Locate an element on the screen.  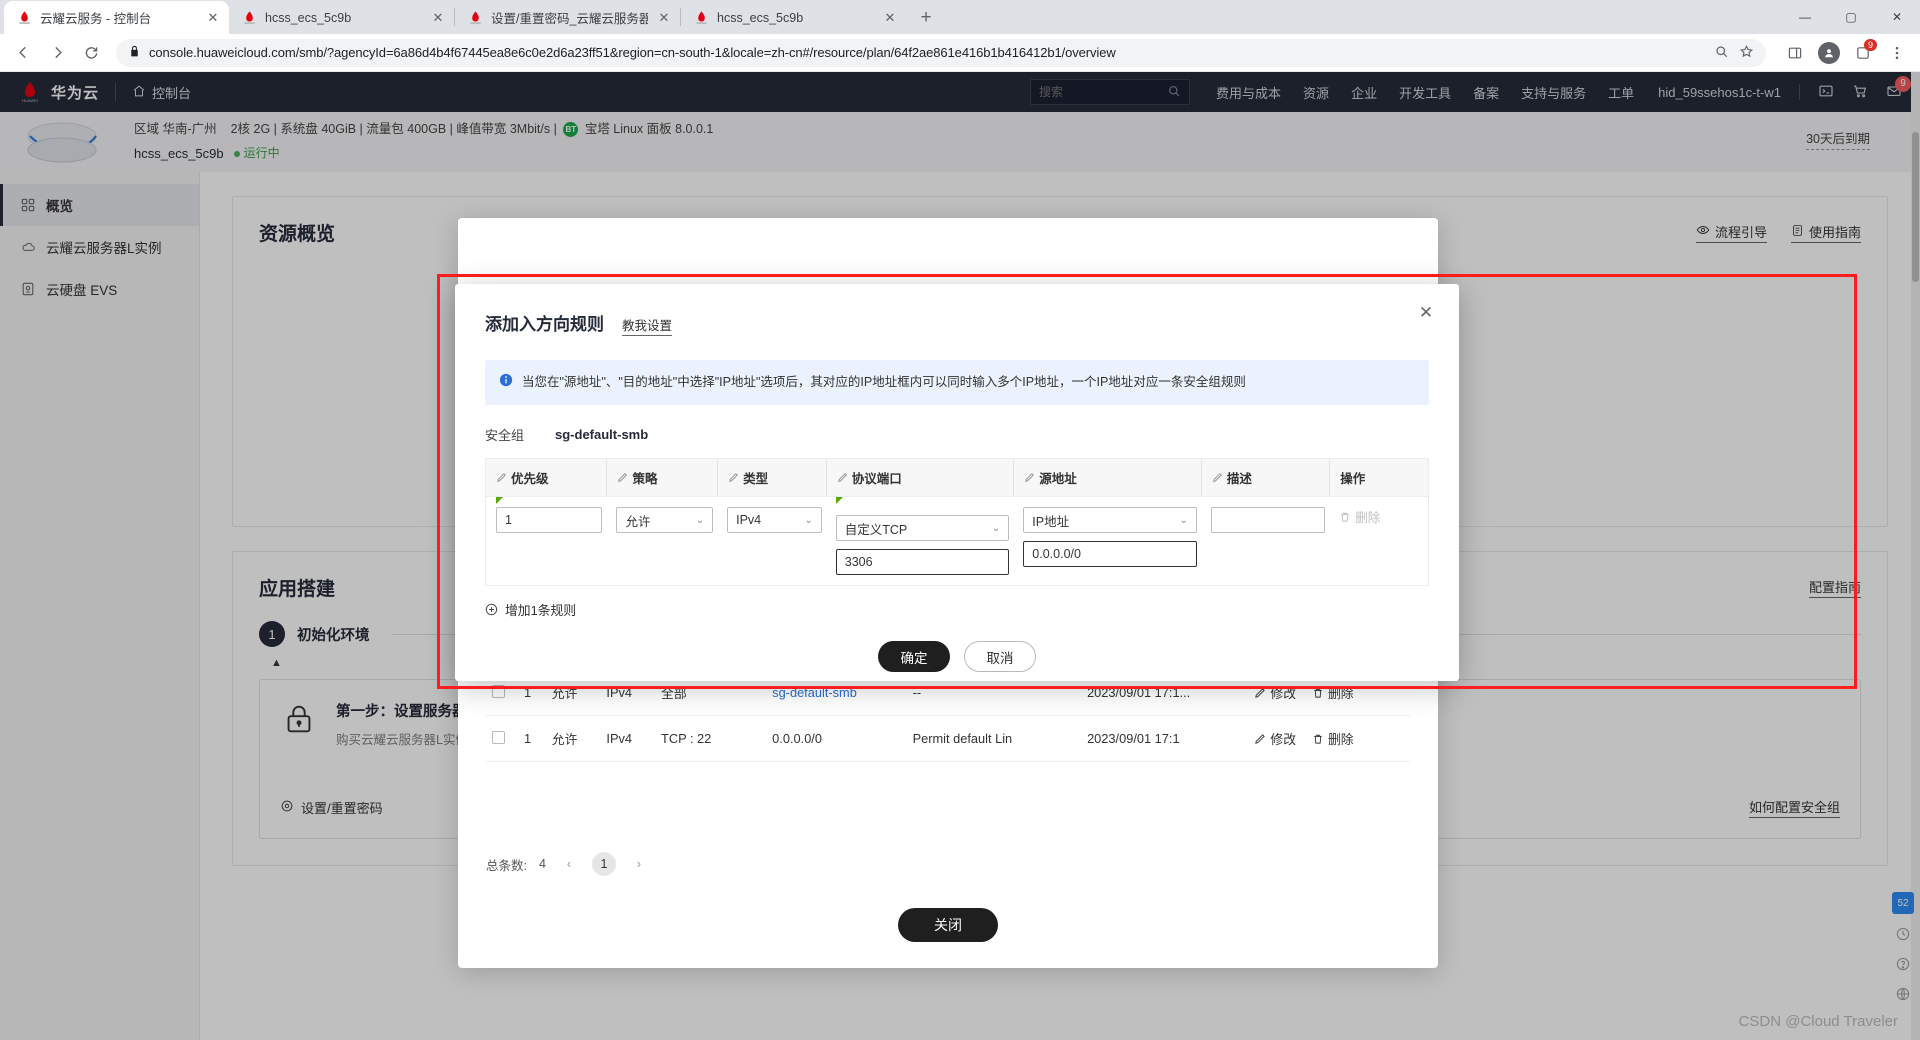
type-select-value: IPv4 is located at coordinates (749, 520).